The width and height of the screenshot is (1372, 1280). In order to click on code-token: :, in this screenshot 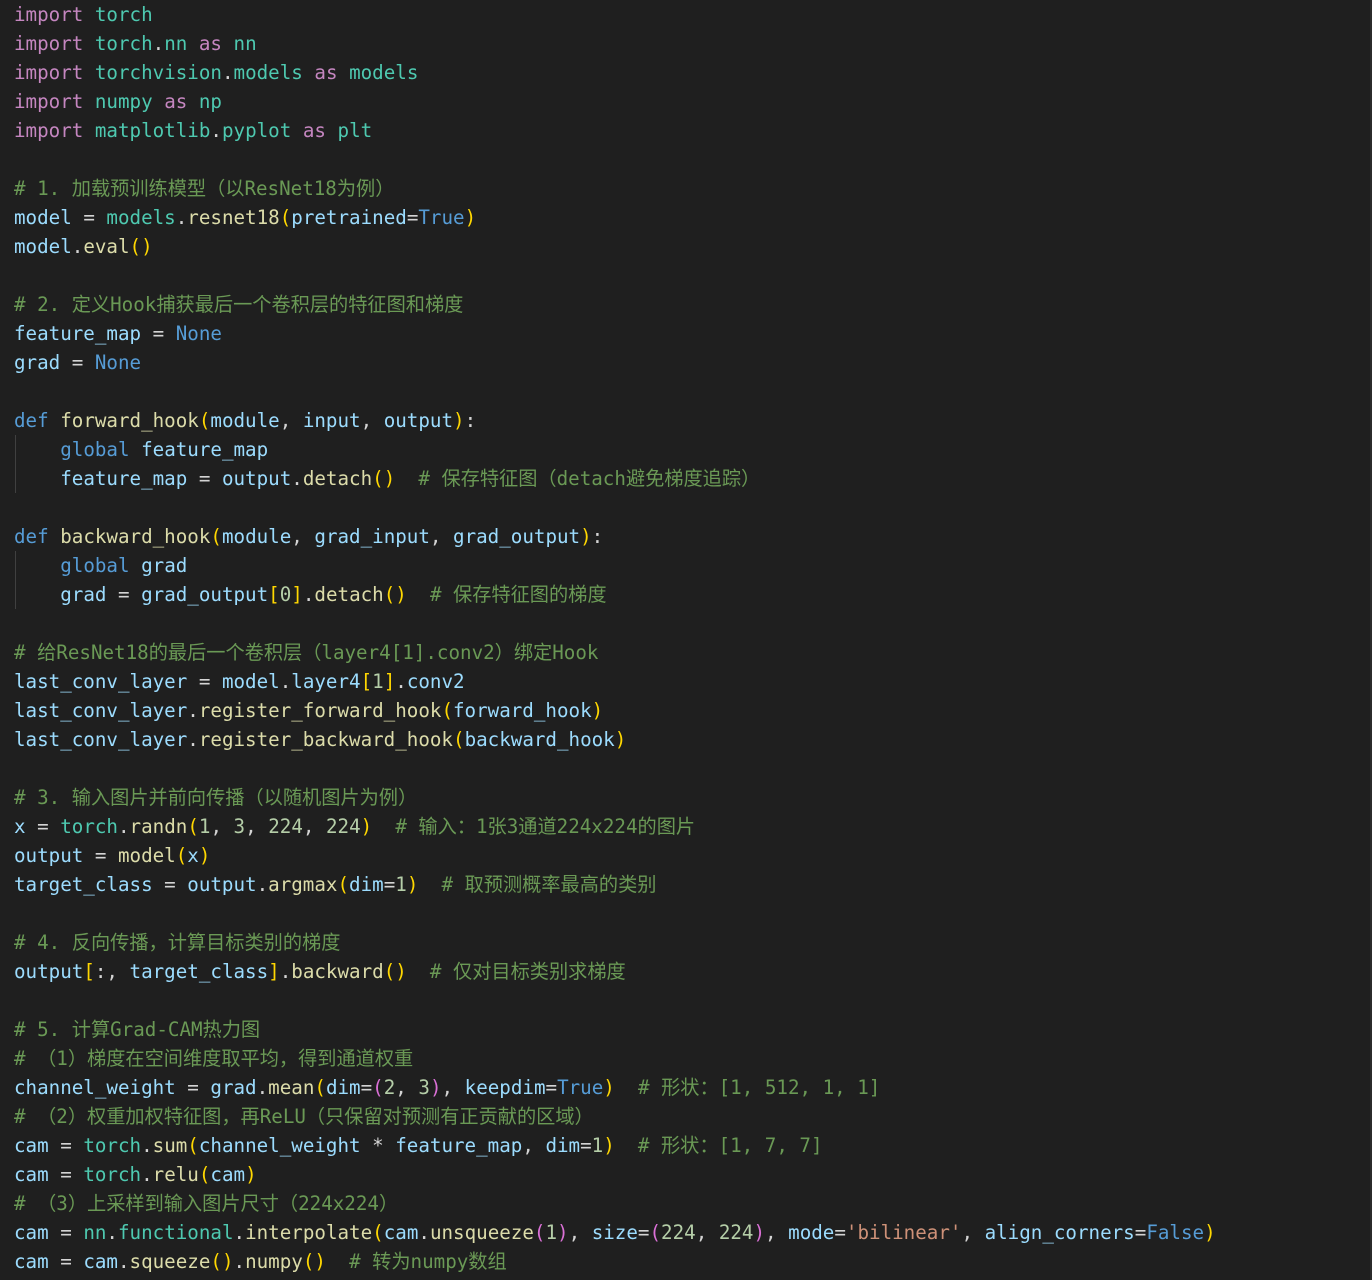, I will do `click(112, 971)`.